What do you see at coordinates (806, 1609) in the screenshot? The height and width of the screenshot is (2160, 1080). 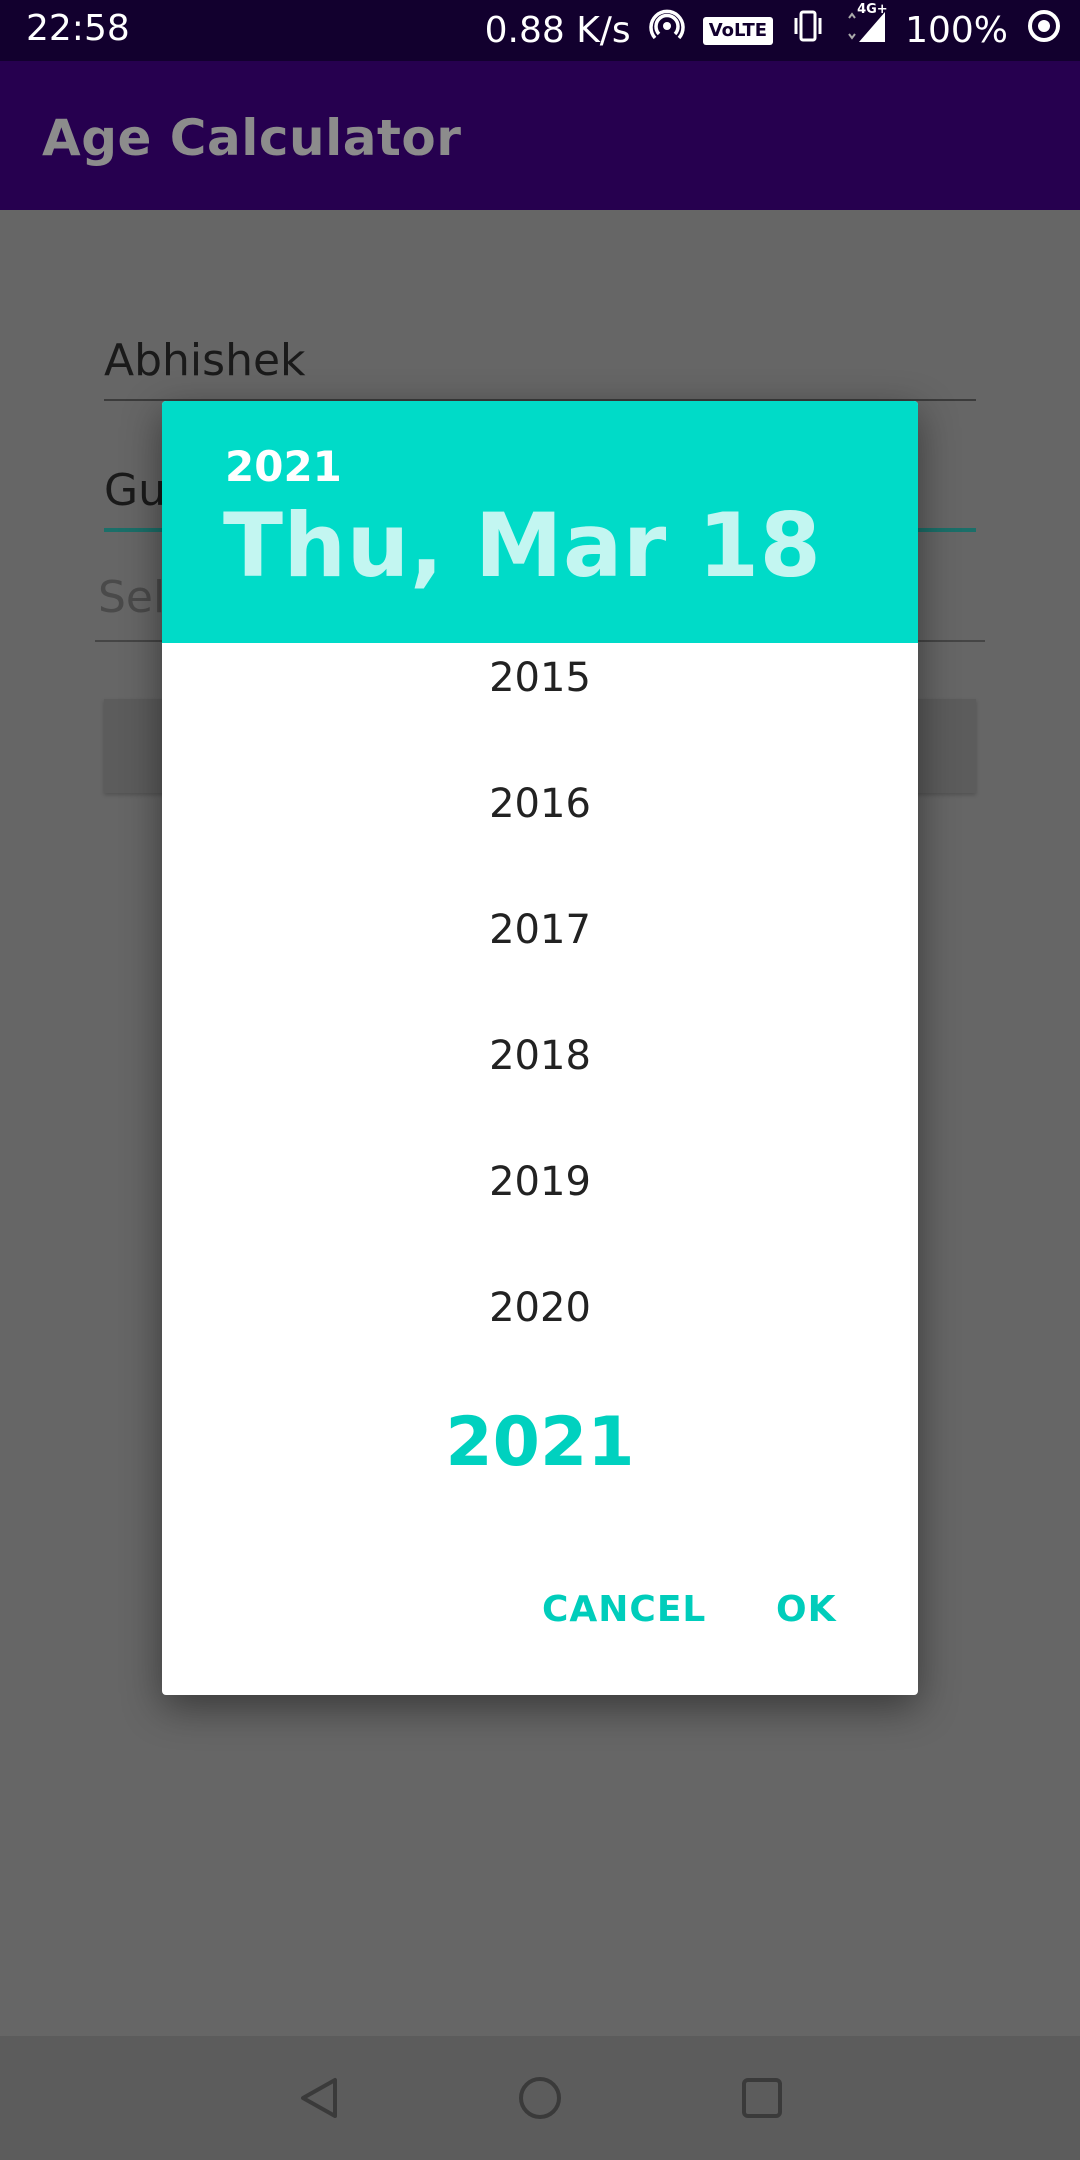 I see `ok-button: OK` at bounding box center [806, 1609].